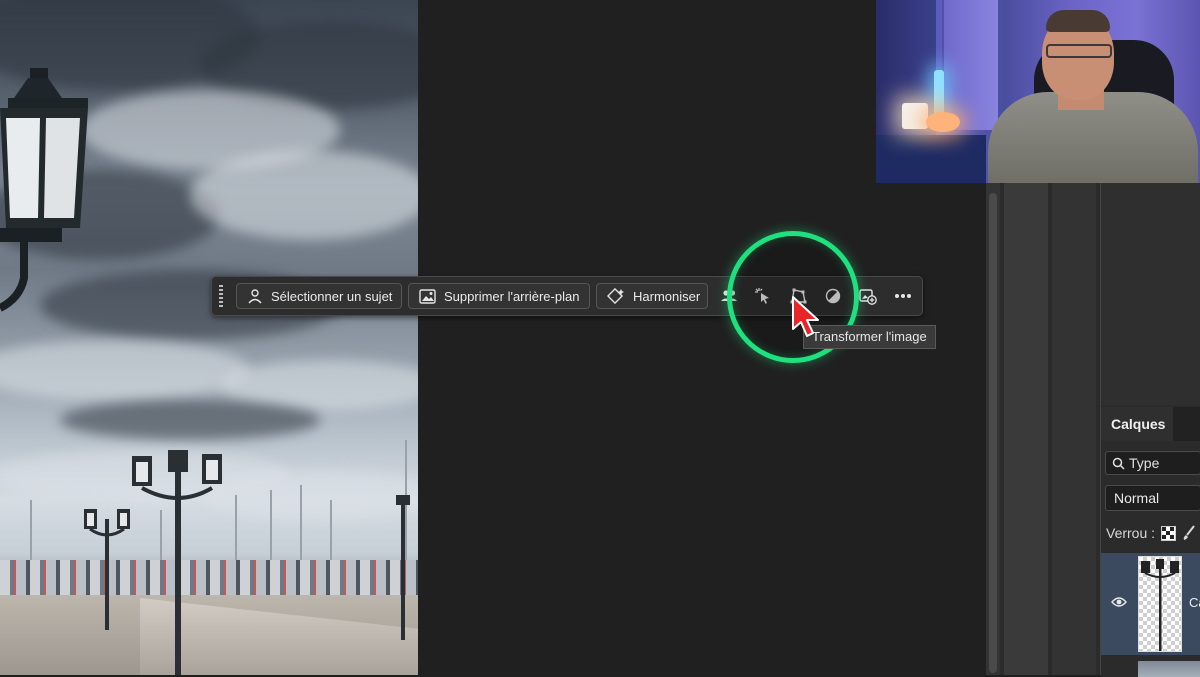 The height and width of the screenshot is (677, 1200). What do you see at coordinates (512, 296) in the screenshot?
I see `remove-background-label: Supprimer l'arrière-plan` at bounding box center [512, 296].